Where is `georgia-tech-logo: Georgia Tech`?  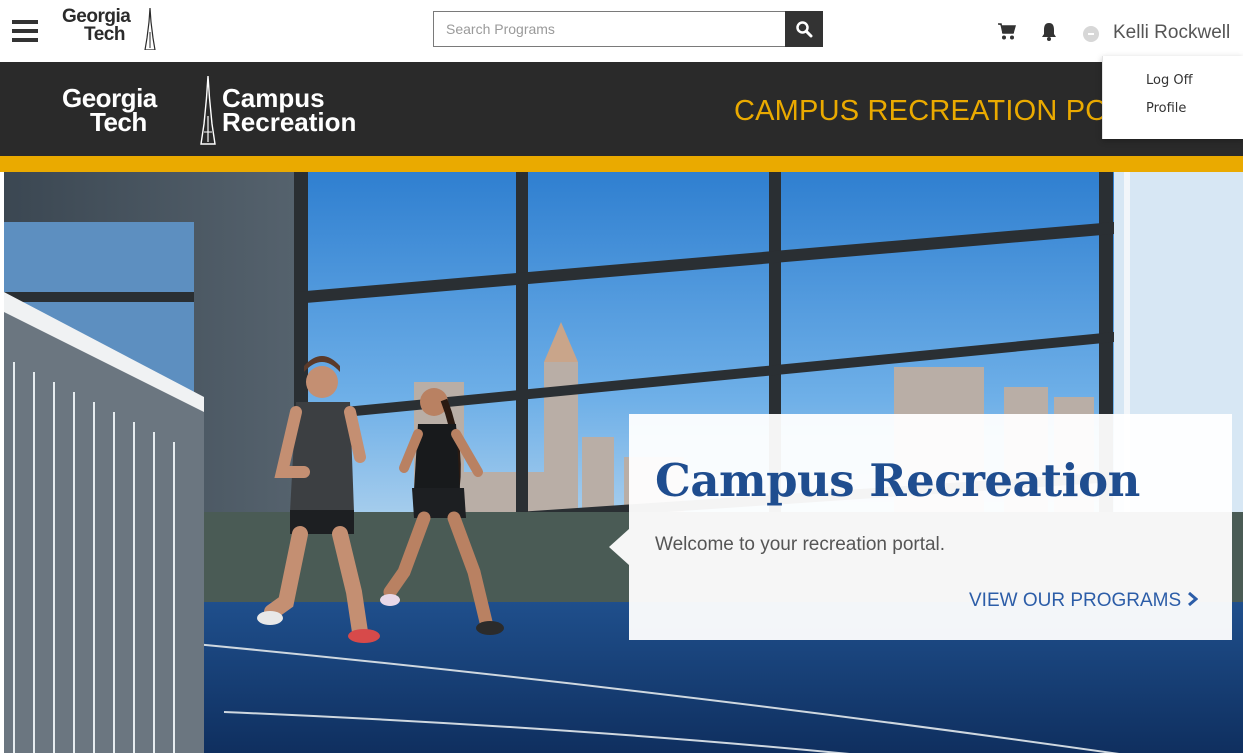
georgia-tech-logo: Georgia Tech is located at coordinates (122, 28).